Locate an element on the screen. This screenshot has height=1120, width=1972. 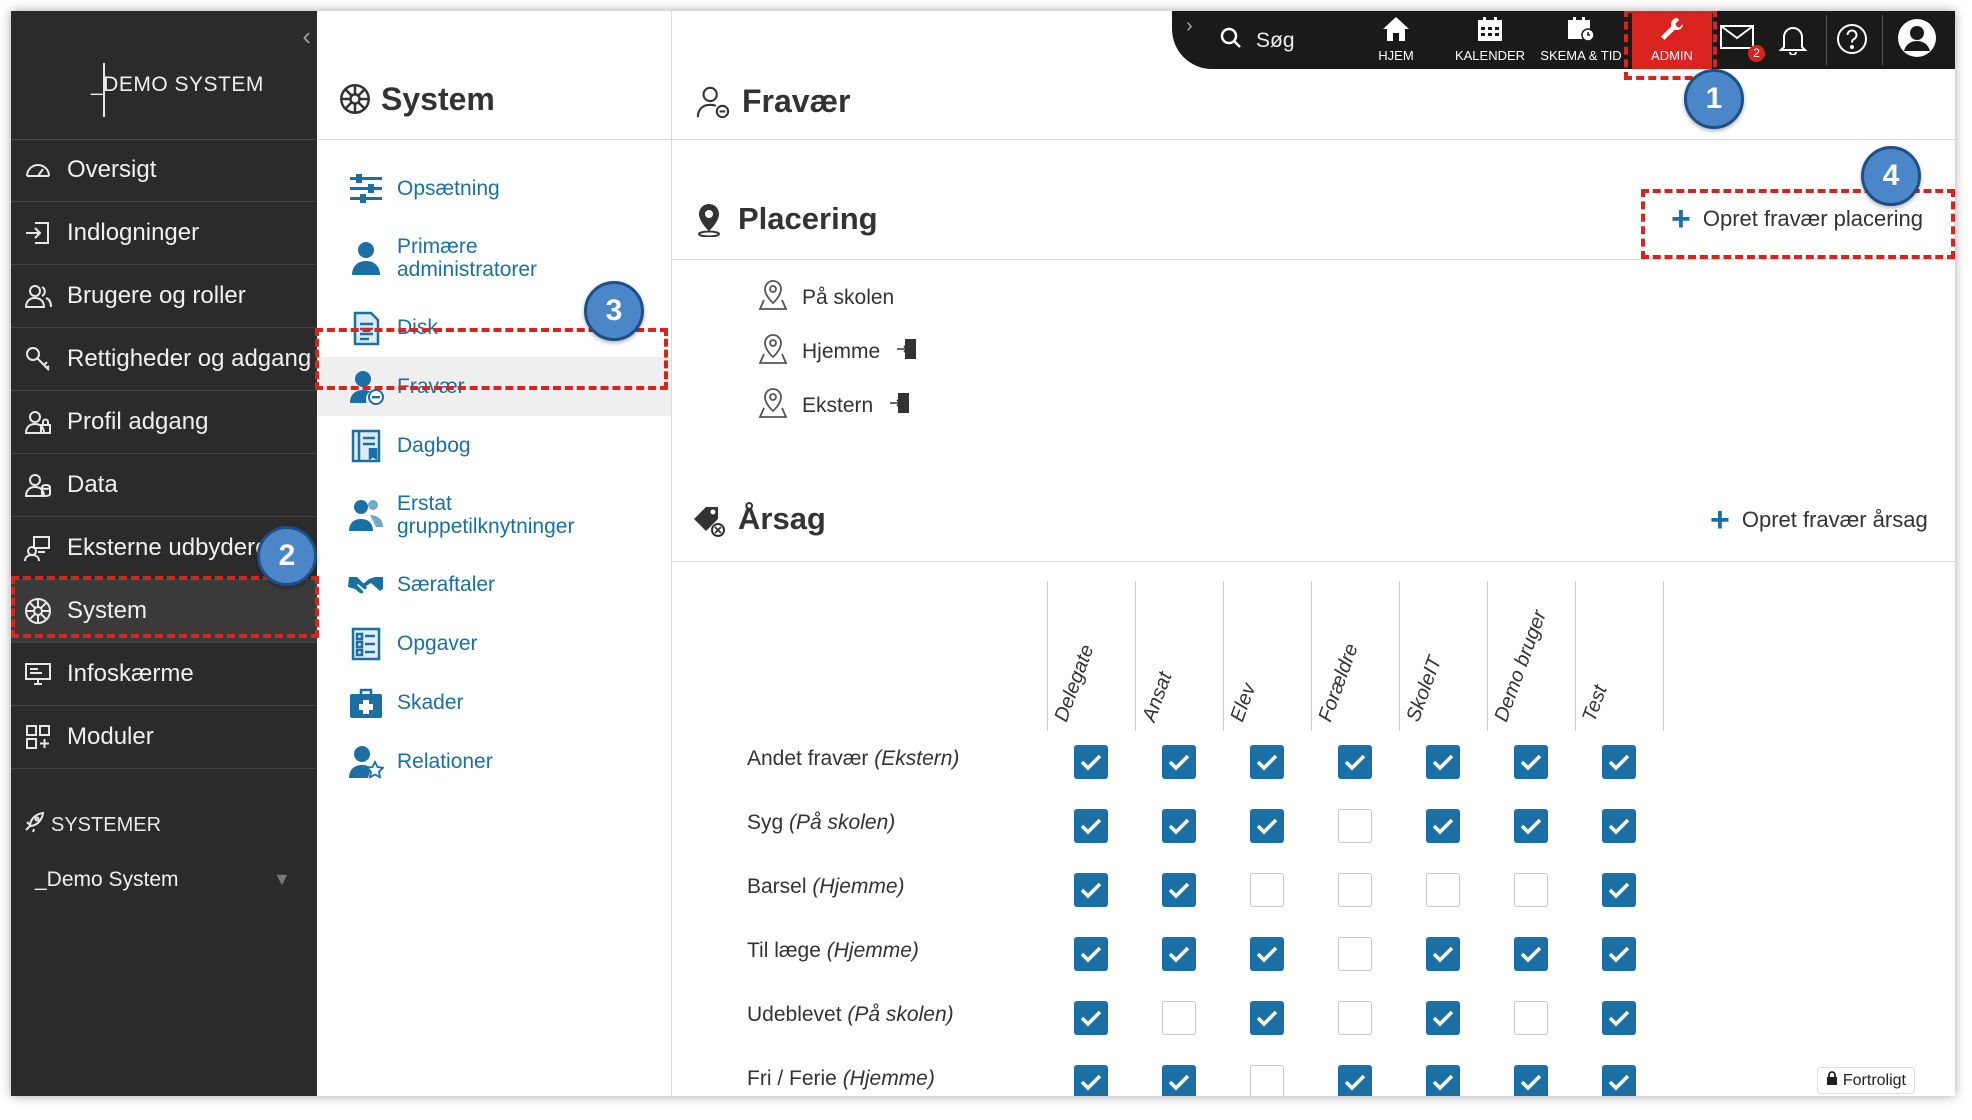
help-button is located at coordinates (1852, 41).